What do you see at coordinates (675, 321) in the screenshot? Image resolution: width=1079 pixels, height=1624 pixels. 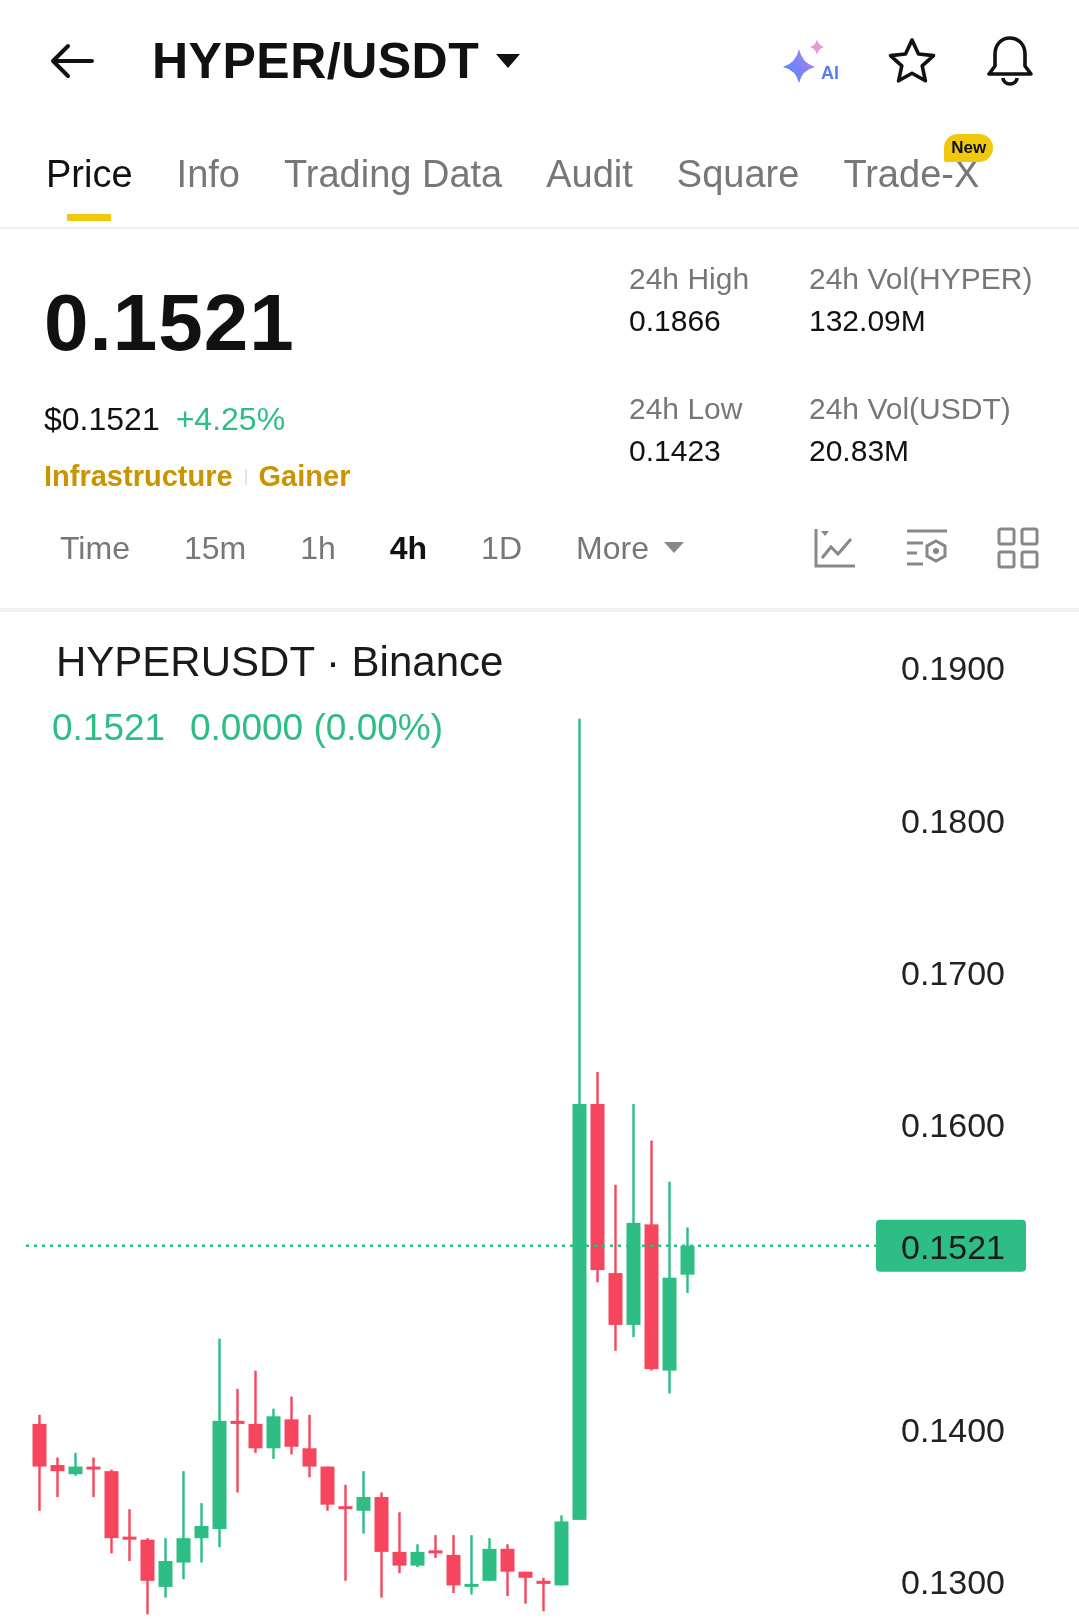 I see `stat-value: 0.1866` at bounding box center [675, 321].